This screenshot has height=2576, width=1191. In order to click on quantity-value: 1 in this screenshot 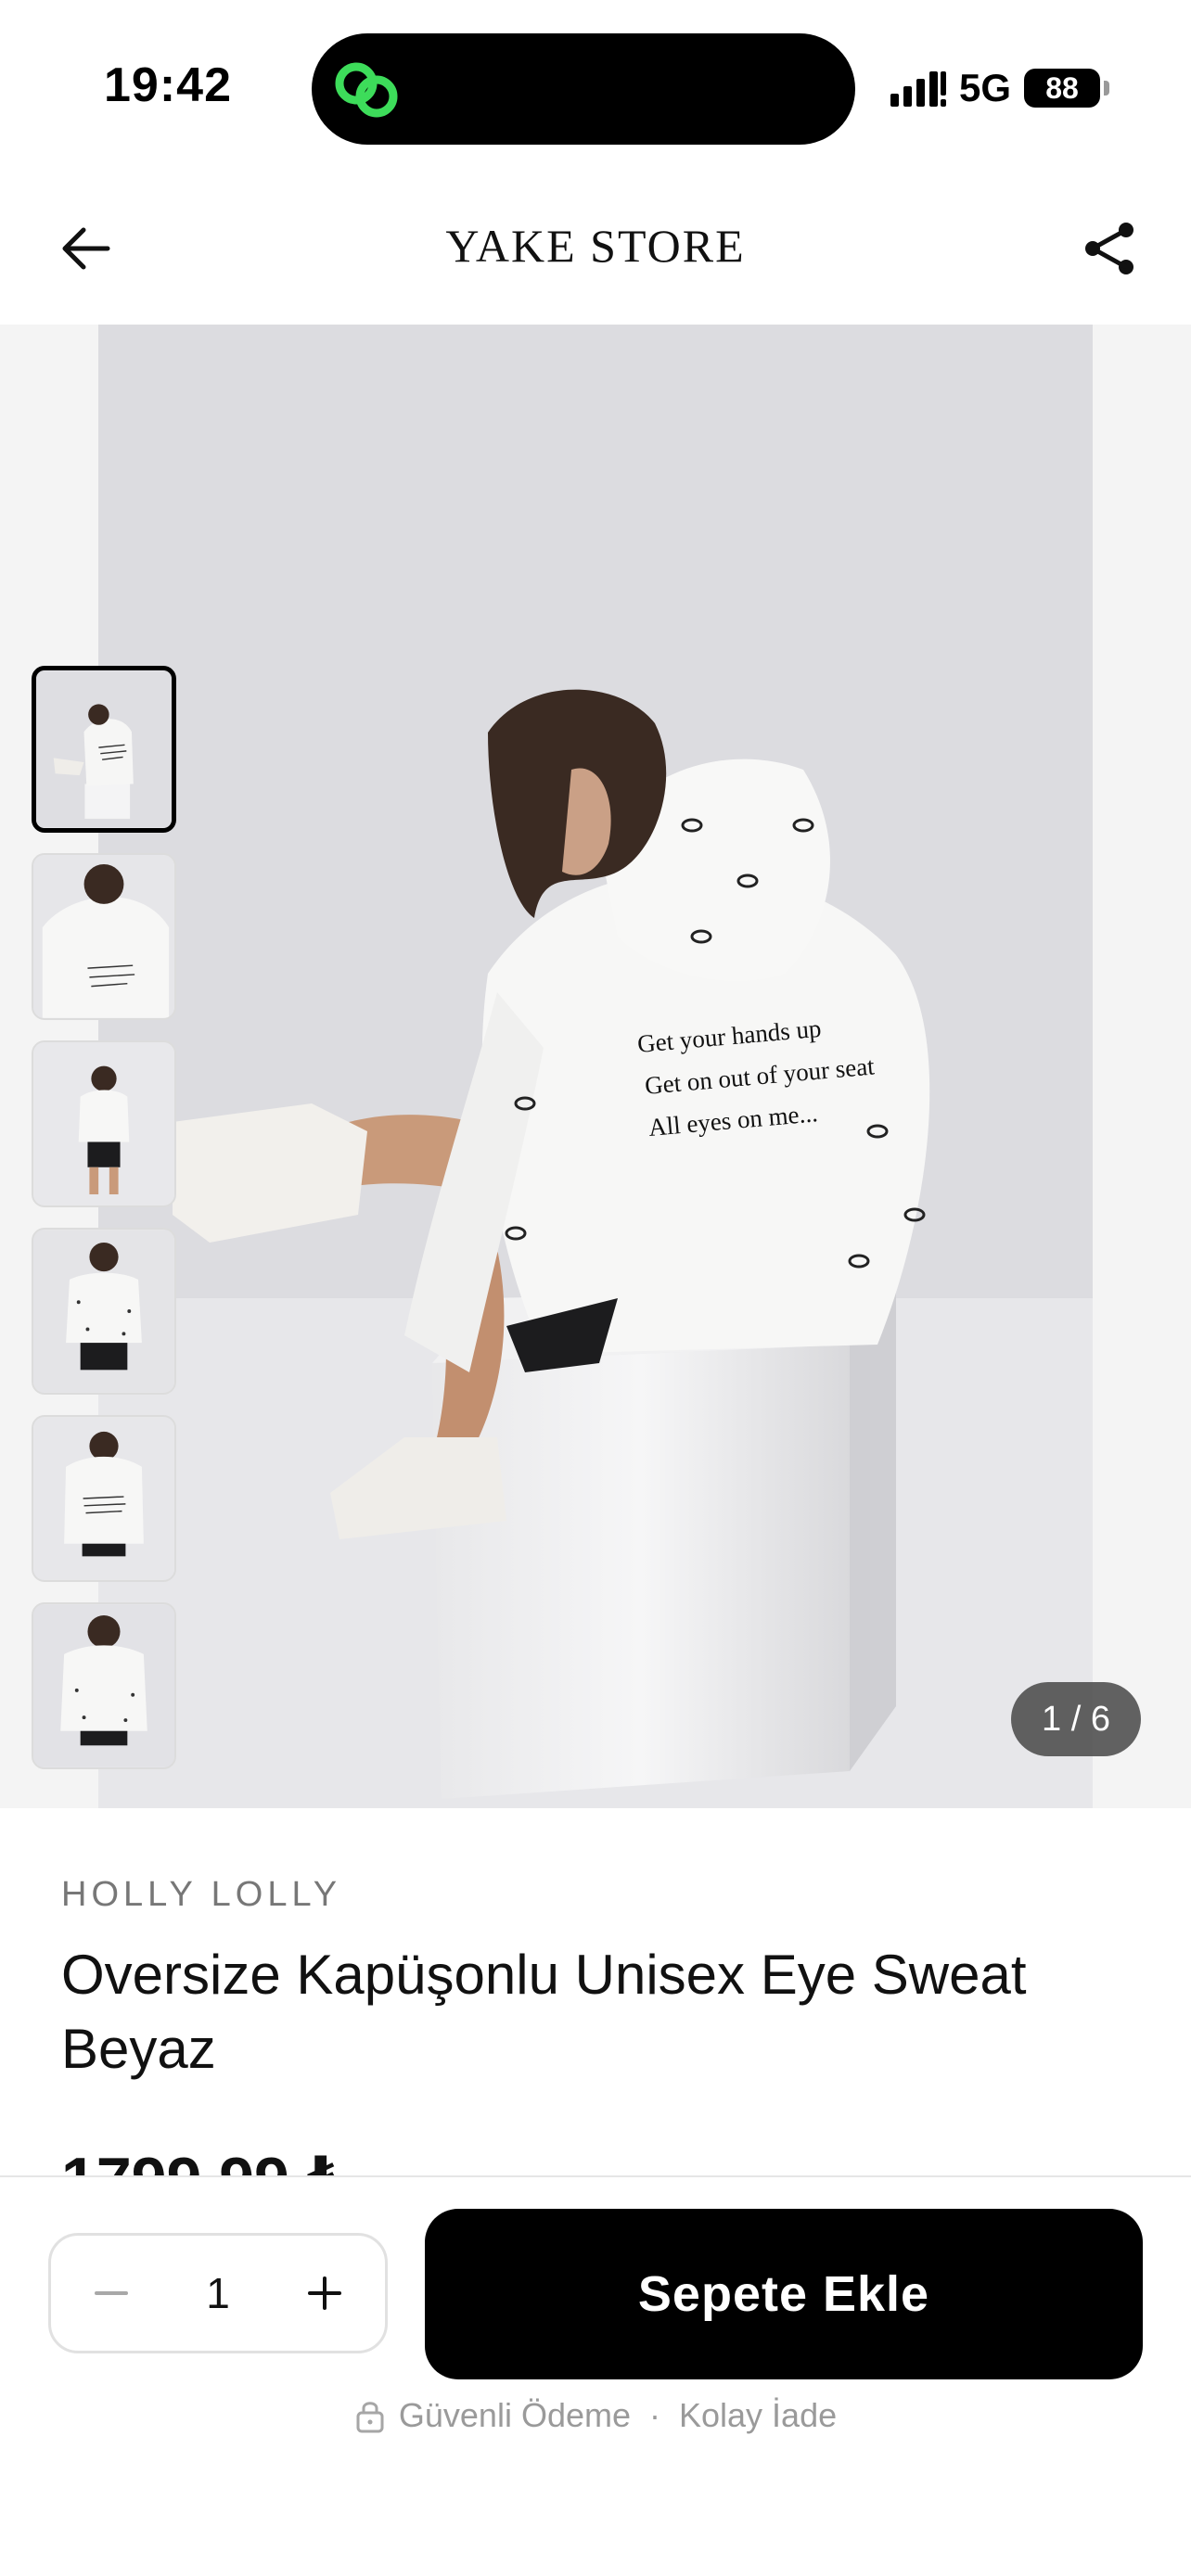, I will do `click(218, 2293)`.